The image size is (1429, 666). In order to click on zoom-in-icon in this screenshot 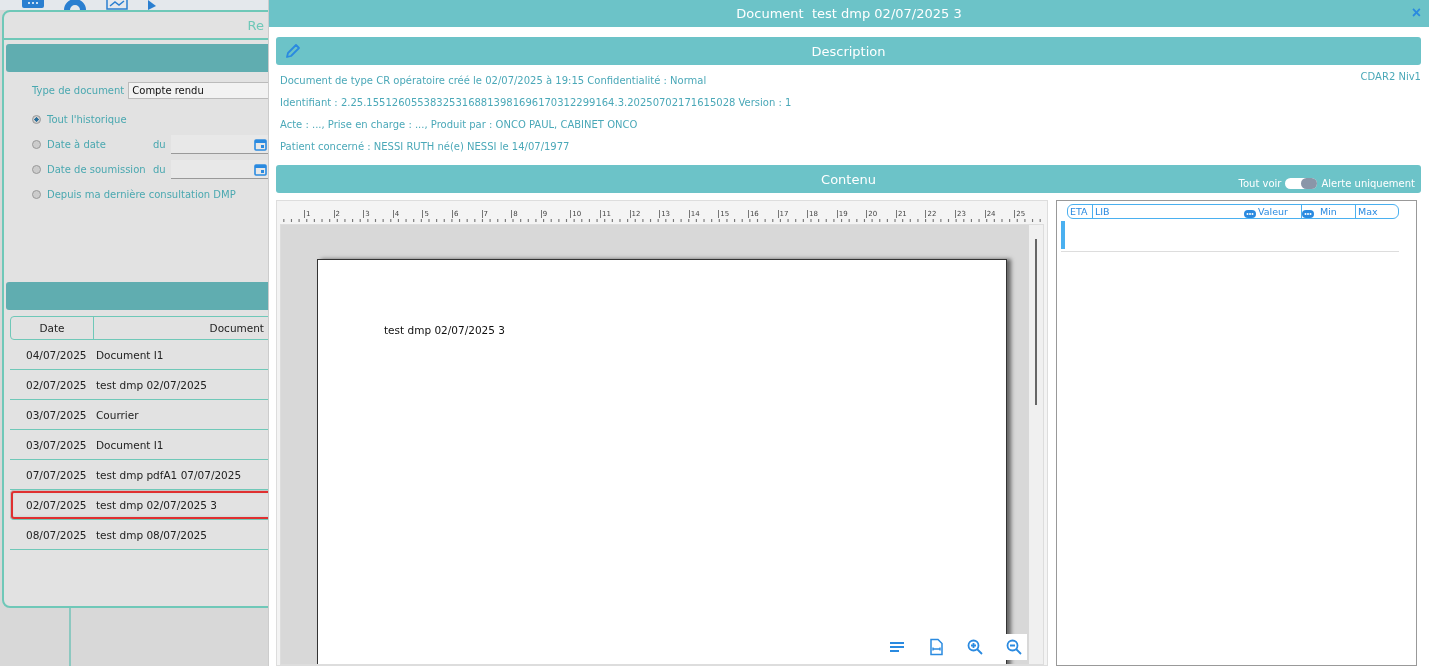, I will do `click(975, 647)`.